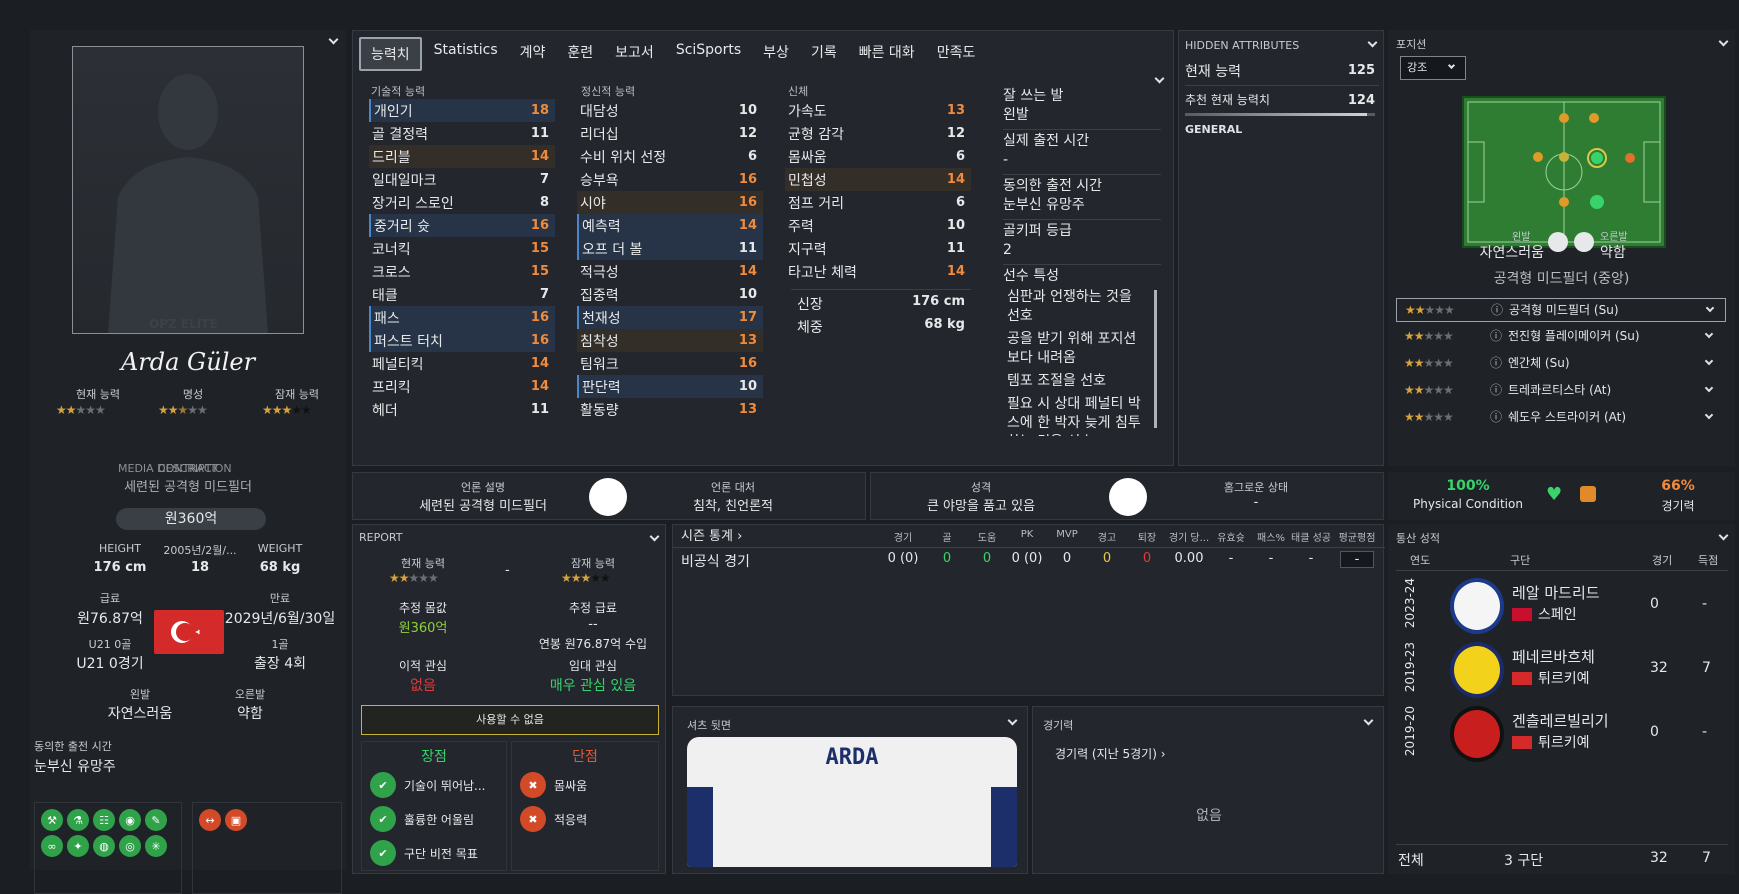 The width and height of the screenshot is (1739, 894). What do you see at coordinates (156, 846) in the screenshot?
I see `ball-icon: ✳` at bounding box center [156, 846].